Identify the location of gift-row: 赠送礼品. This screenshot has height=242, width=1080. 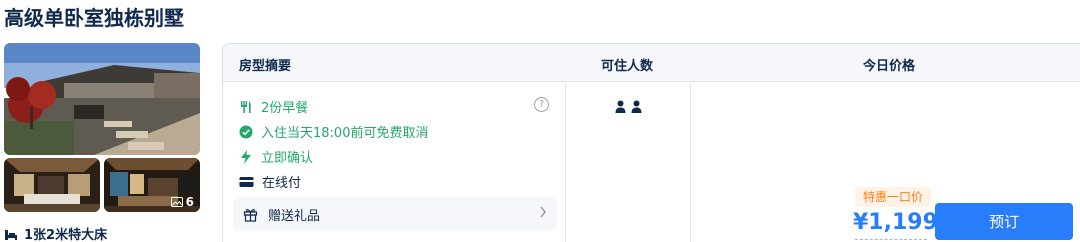
(395, 214).